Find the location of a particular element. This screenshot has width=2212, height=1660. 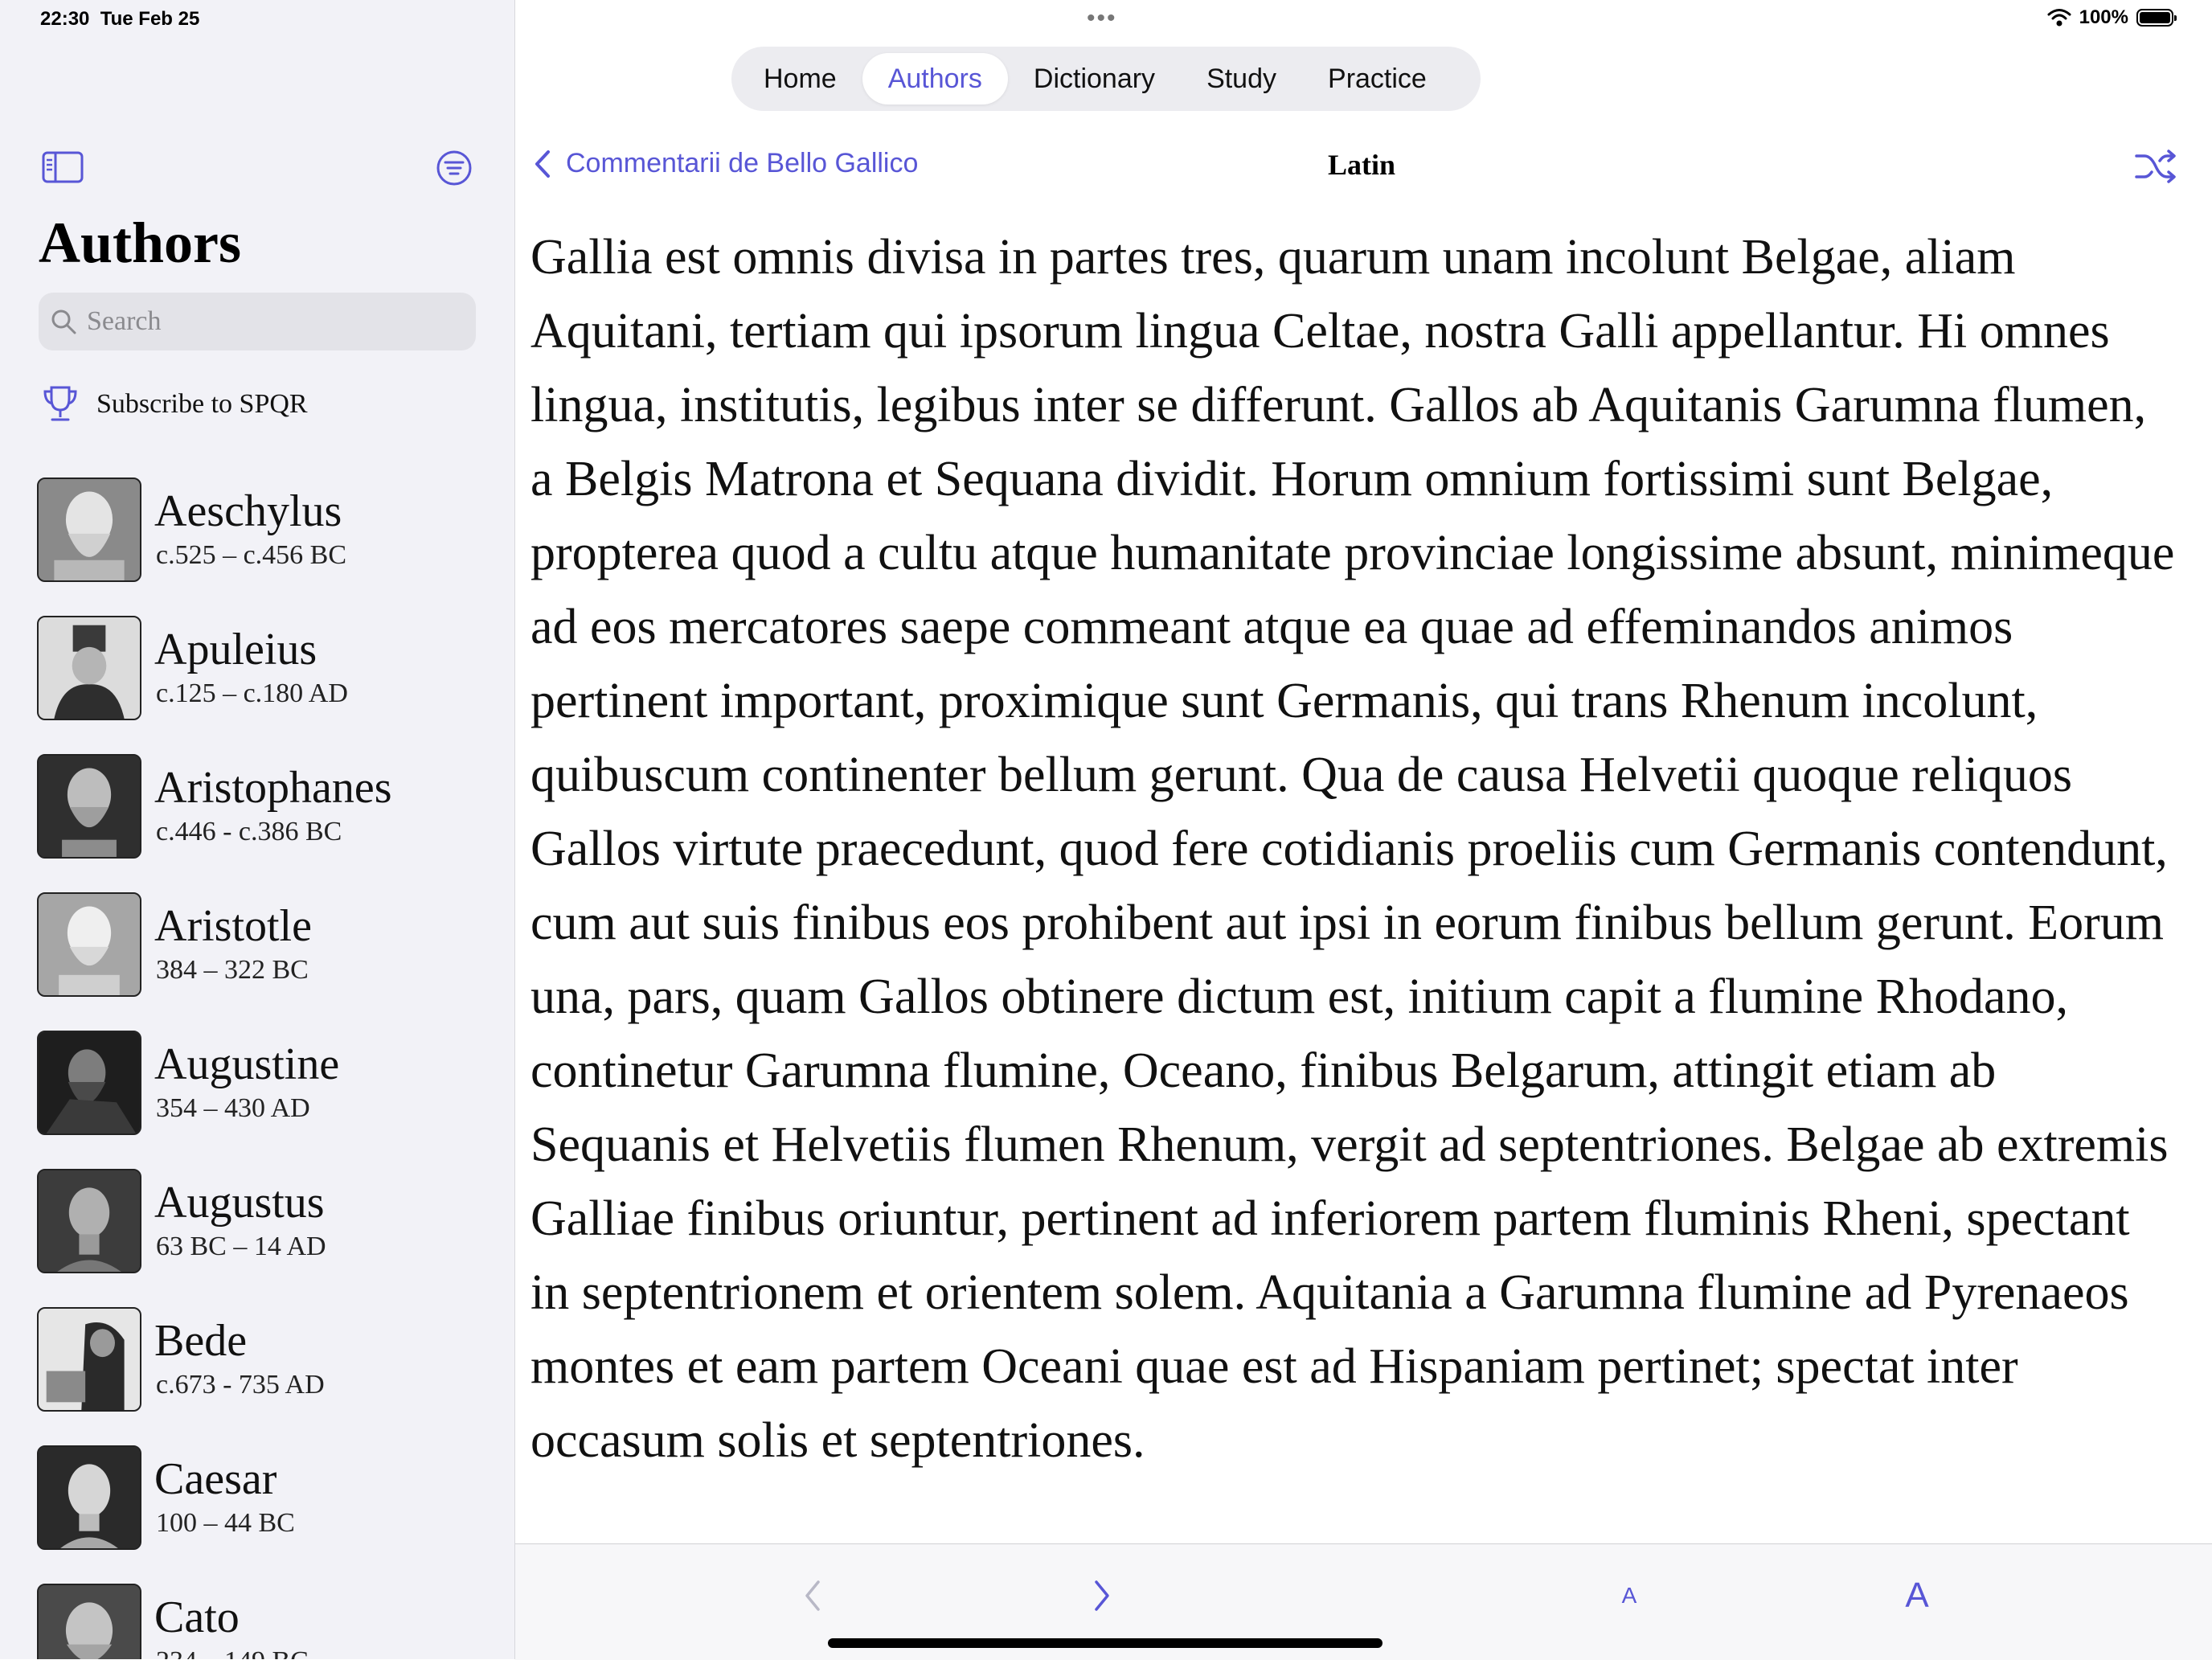

subscribe-row: Subscribe to SPQR is located at coordinates (175, 404).